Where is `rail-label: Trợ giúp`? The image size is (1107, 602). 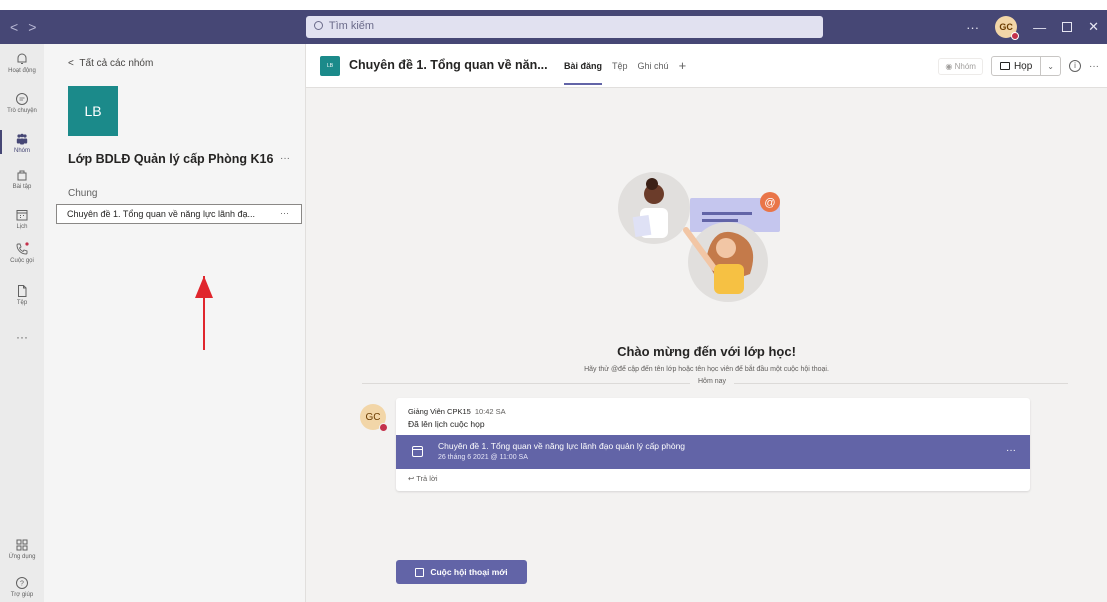 rail-label: Trợ giúp is located at coordinates (22, 595).